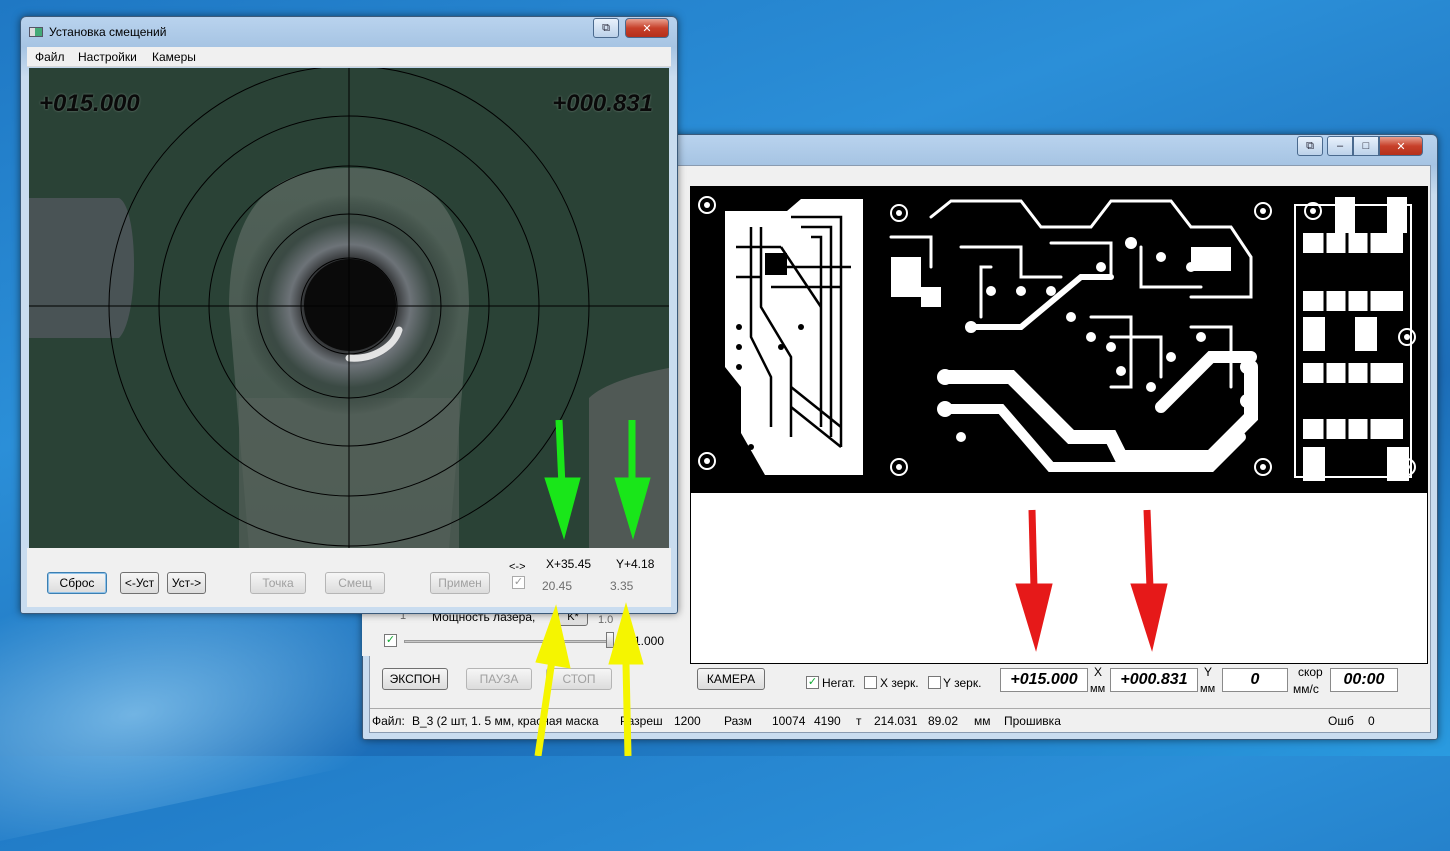 The image size is (1450, 851). I want to click on laser-power-value: 1.000, so click(649, 641).